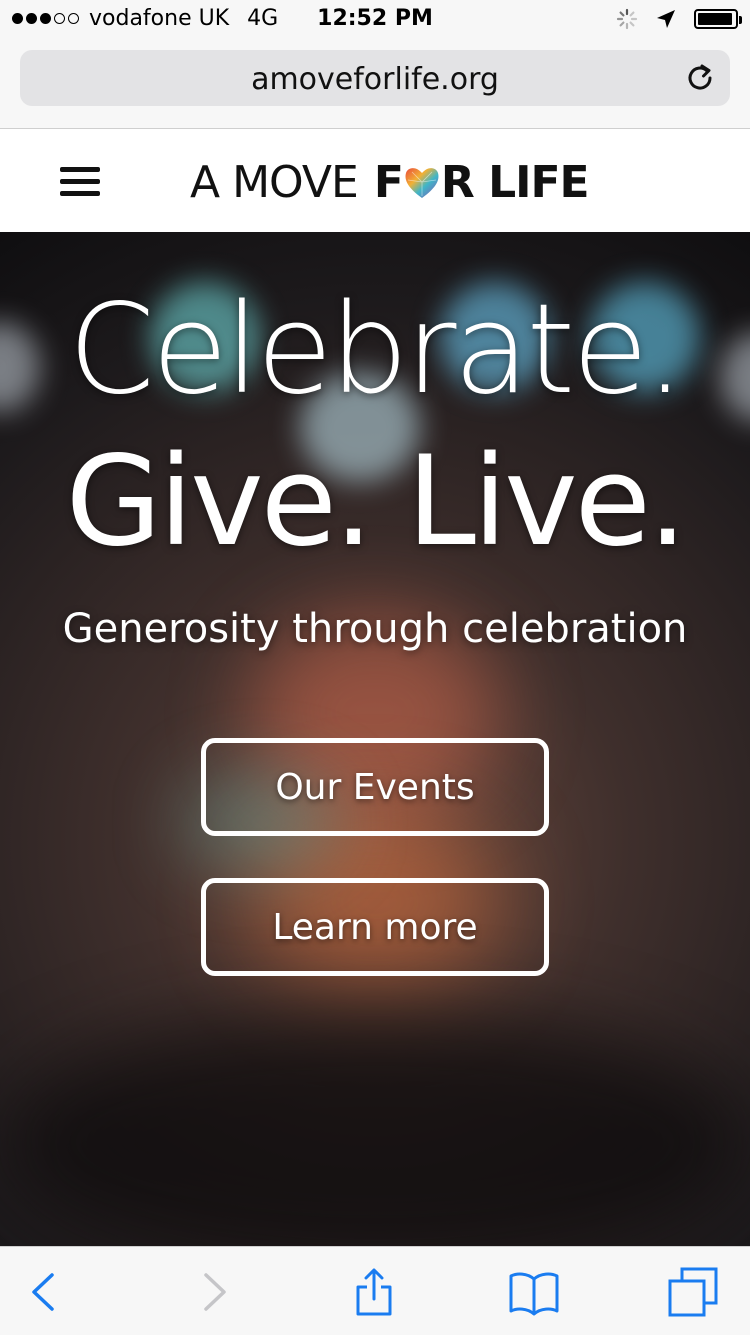  I want to click on hamburger-icon, so click(80, 182).